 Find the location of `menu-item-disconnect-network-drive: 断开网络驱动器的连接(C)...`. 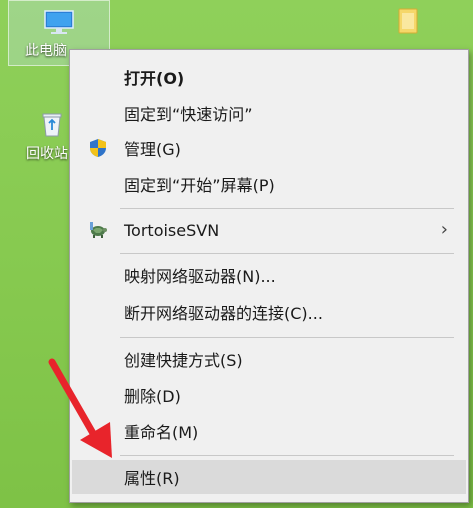

menu-item-disconnect-network-drive: 断开网络驱动器的连接(C)... is located at coordinates (269, 312).